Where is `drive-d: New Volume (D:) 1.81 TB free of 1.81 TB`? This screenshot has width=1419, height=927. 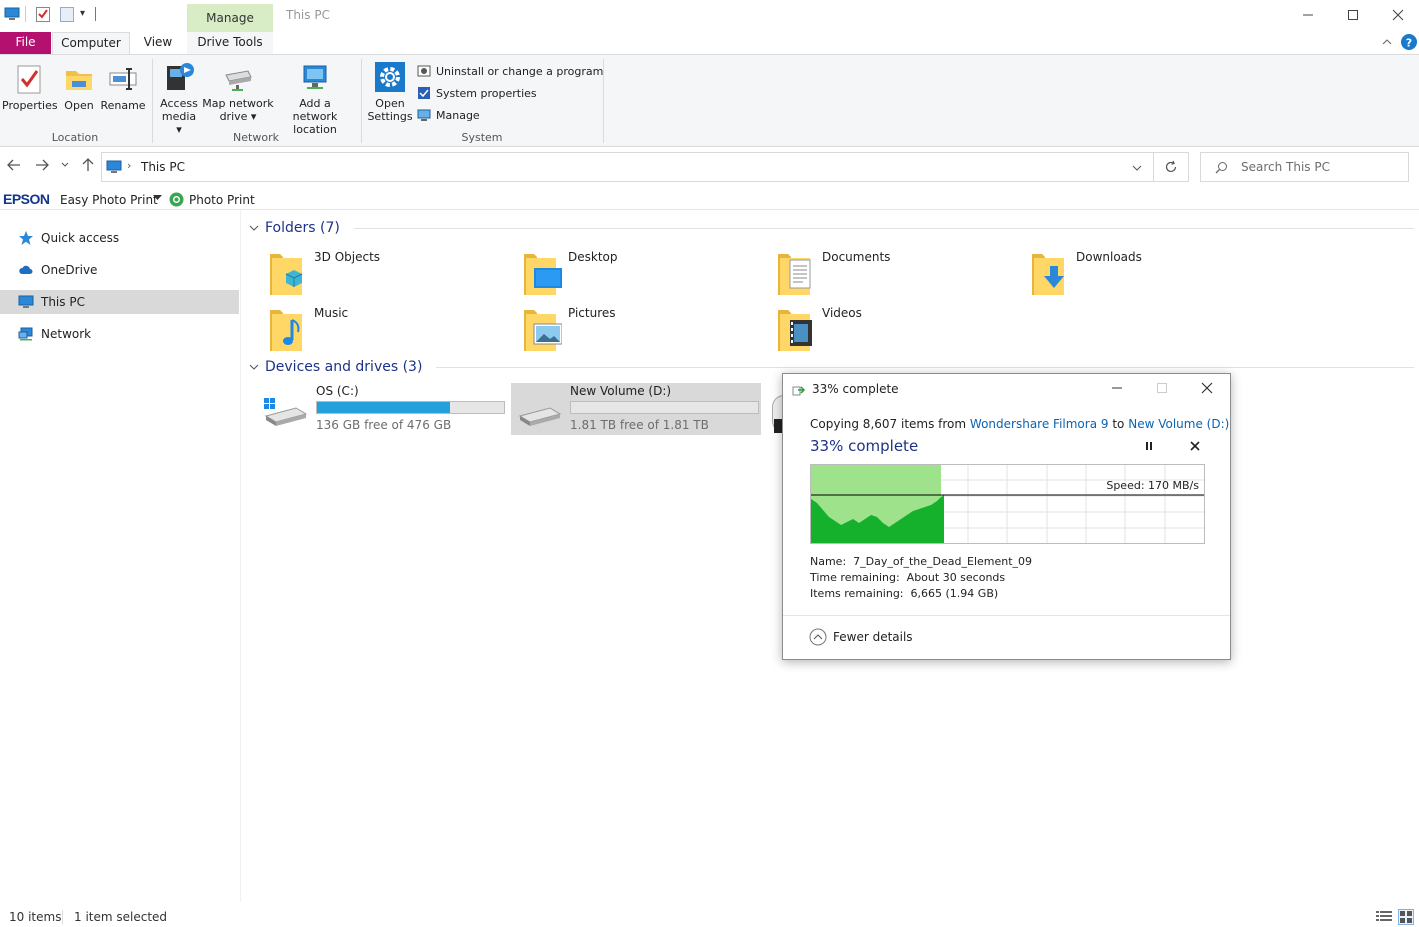
drive-d: New Volume (D:) 1.81 TB free of 1.81 TB is located at coordinates (637, 408).